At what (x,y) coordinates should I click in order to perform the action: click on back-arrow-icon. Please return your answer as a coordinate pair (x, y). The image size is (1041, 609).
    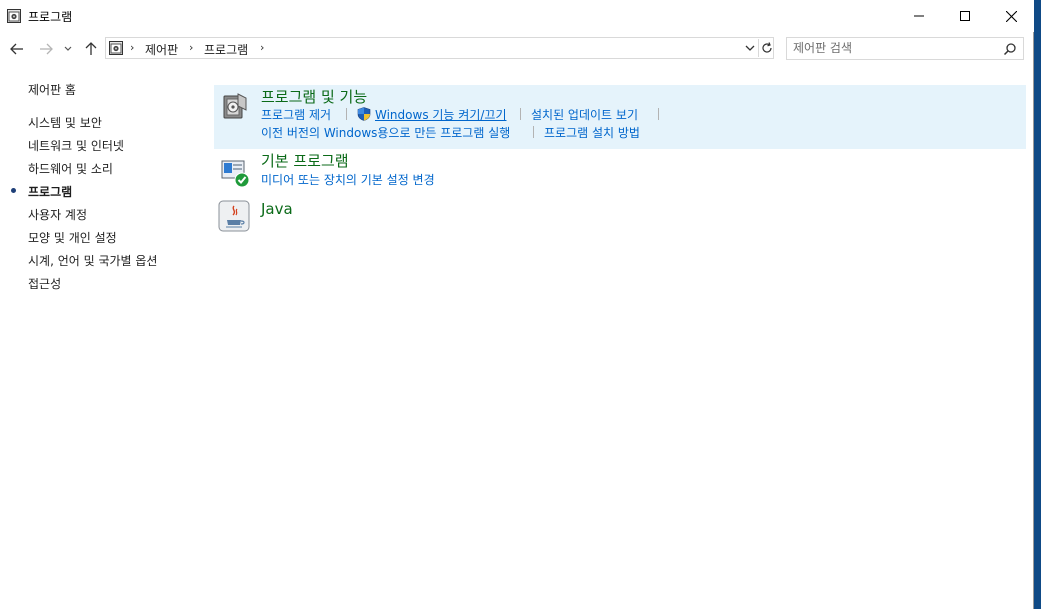
    Looking at the image, I should click on (17, 49).